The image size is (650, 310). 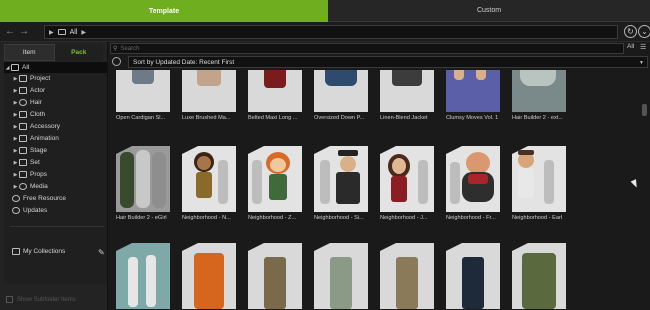 I want to click on show-subfolder-checkbox: Show Subfolder Items, so click(x=41, y=299).